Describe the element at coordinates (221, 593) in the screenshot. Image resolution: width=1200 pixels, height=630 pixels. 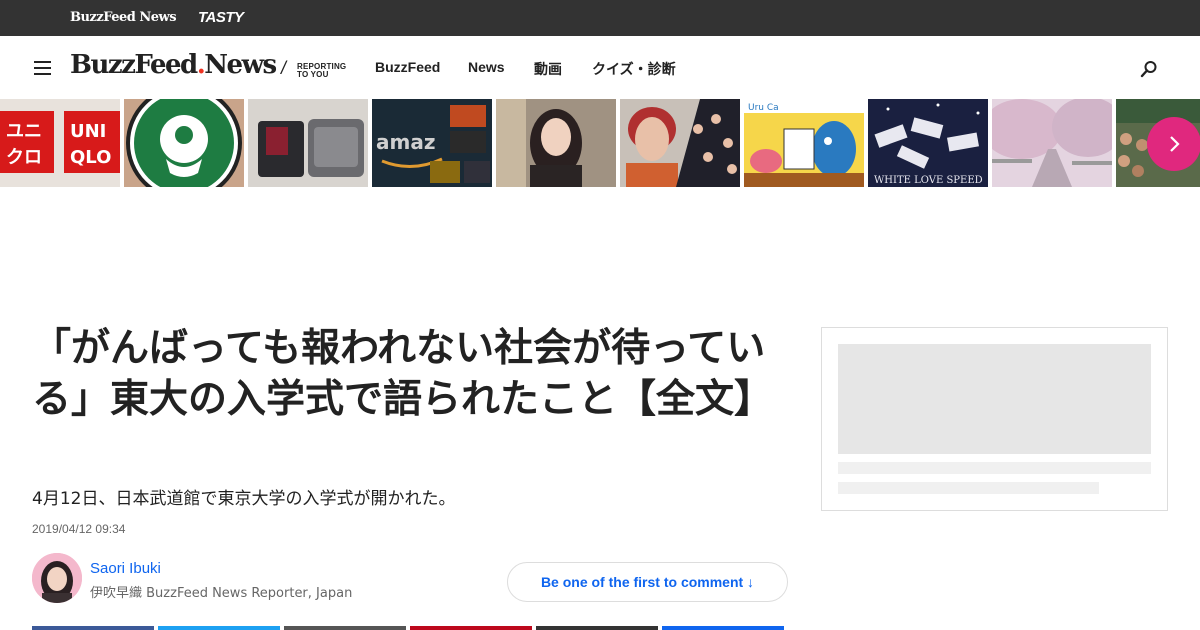
I see `author-title: 伊吹早織 BuzzFeed News Reporter, Japan` at that location.